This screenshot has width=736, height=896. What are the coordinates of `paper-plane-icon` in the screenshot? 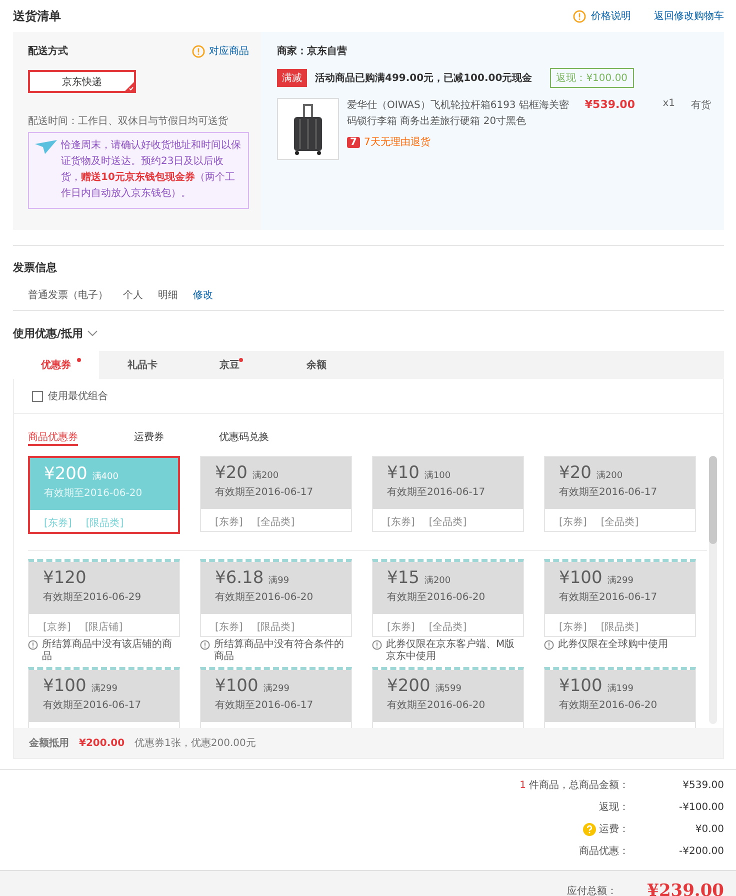 It's located at (46, 147).